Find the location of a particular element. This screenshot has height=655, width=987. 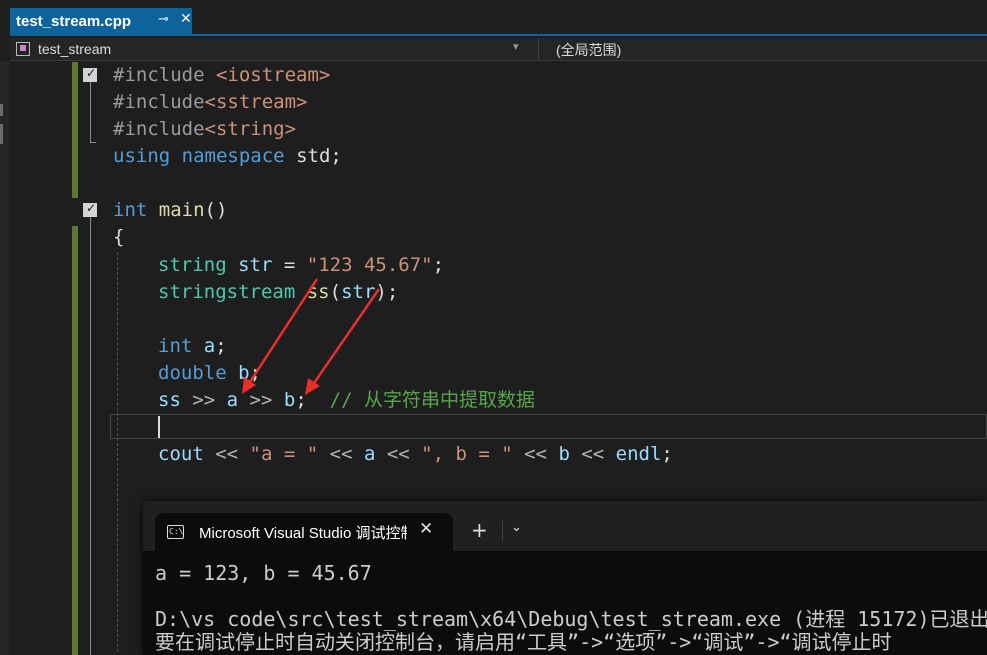

current-line-highlight is located at coordinates (548, 426).